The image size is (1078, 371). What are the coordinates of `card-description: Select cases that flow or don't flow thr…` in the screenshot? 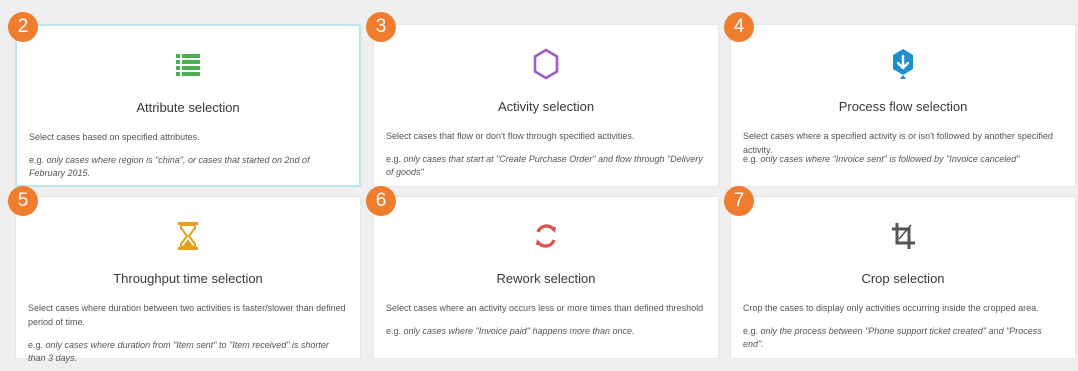 It's located at (510, 136).